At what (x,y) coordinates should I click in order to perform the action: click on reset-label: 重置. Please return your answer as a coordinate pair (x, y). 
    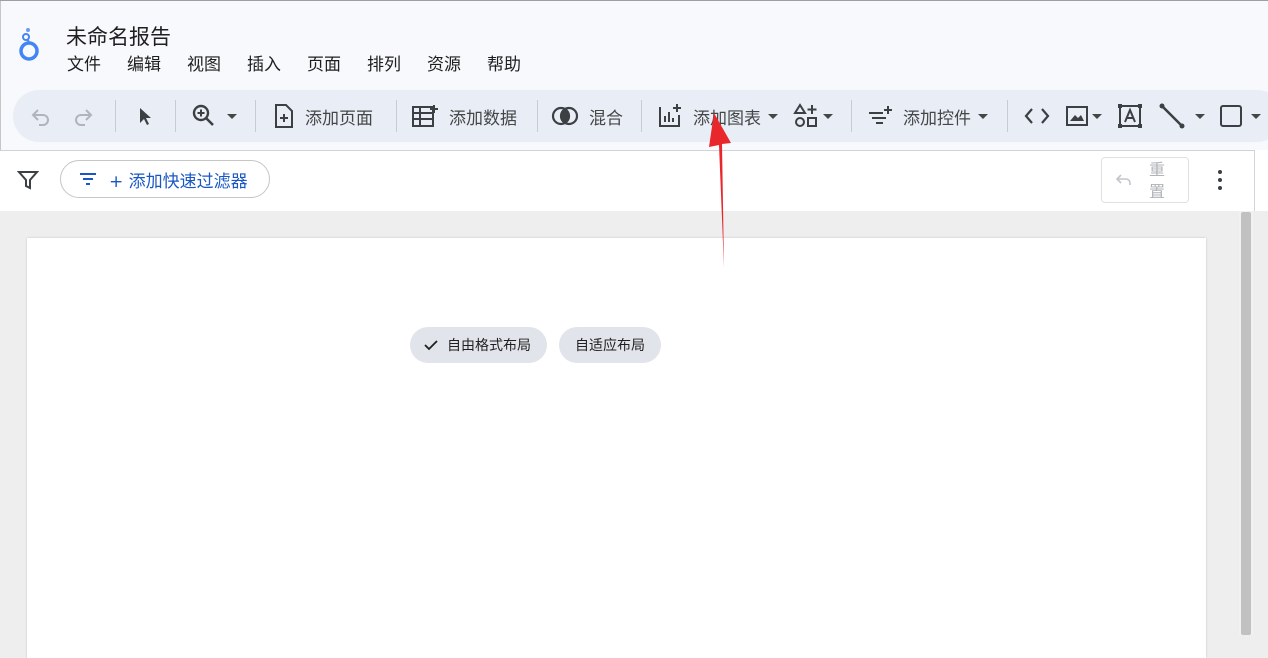
    Looking at the image, I should click on (1156, 180).